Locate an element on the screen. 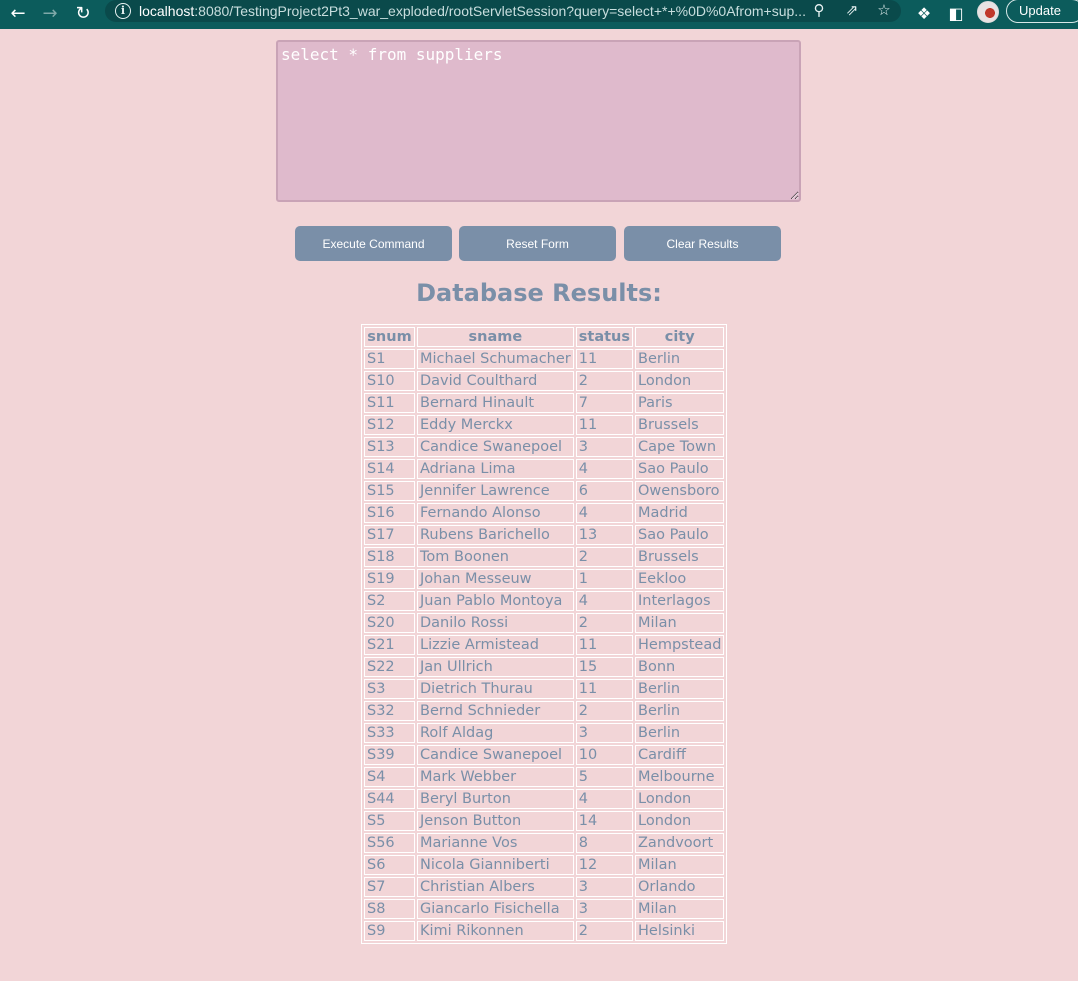 This screenshot has width=1078, height=981. sname-cell: Eddy Merckx is located at coordinates (495, 425).